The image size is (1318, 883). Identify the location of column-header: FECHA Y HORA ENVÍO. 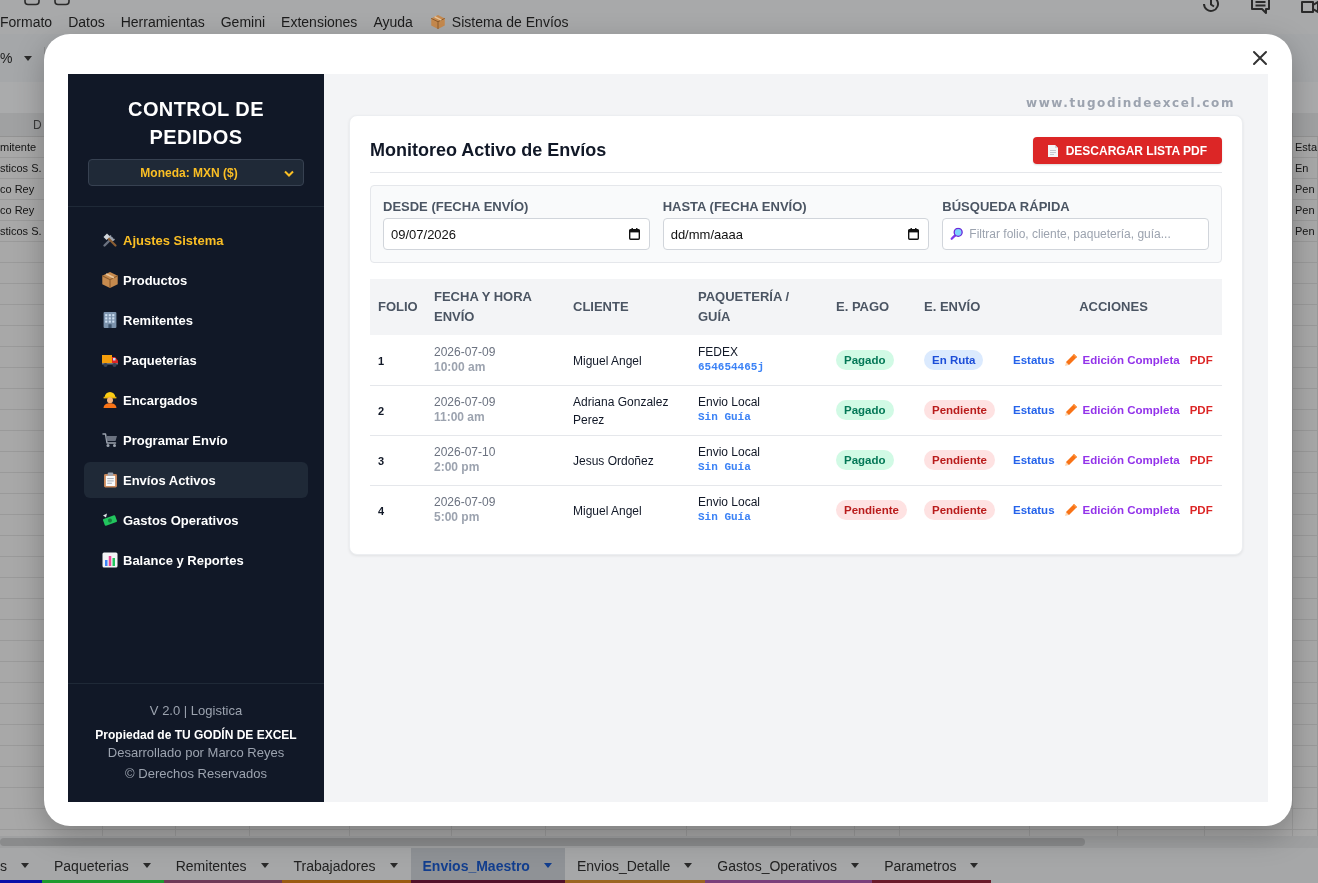
(483, 306).